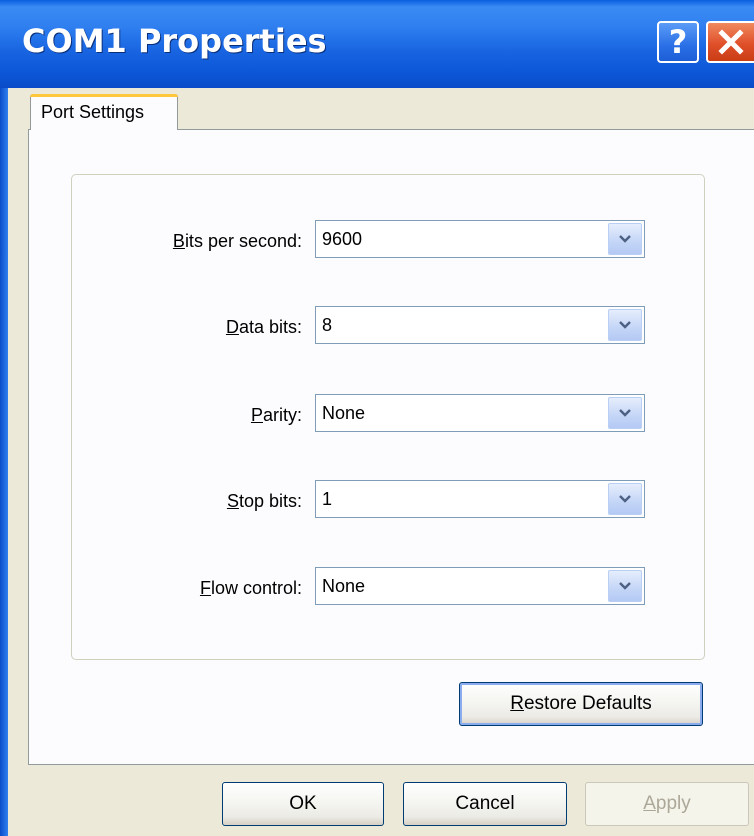 The height and width of the screenshot is (836, 754). What do you see at coordinates (377, 44) in the screenshot?
I see `title-bar: COM1 Properties ?` at bounding box center [377, 44].